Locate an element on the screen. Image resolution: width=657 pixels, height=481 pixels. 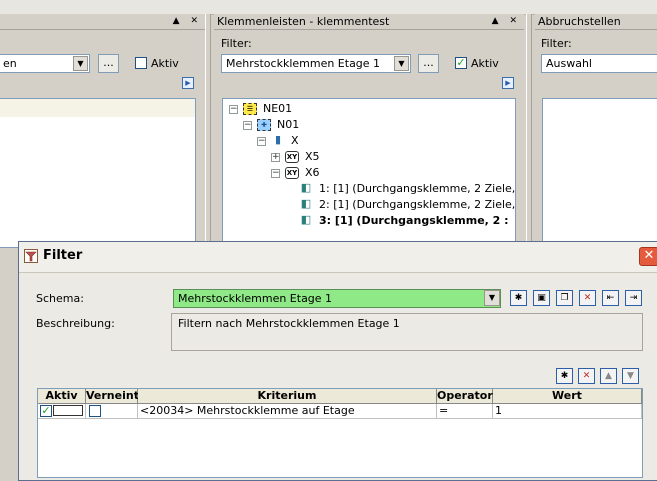
close-icon: ✕ is located at coordinates (648, 256).